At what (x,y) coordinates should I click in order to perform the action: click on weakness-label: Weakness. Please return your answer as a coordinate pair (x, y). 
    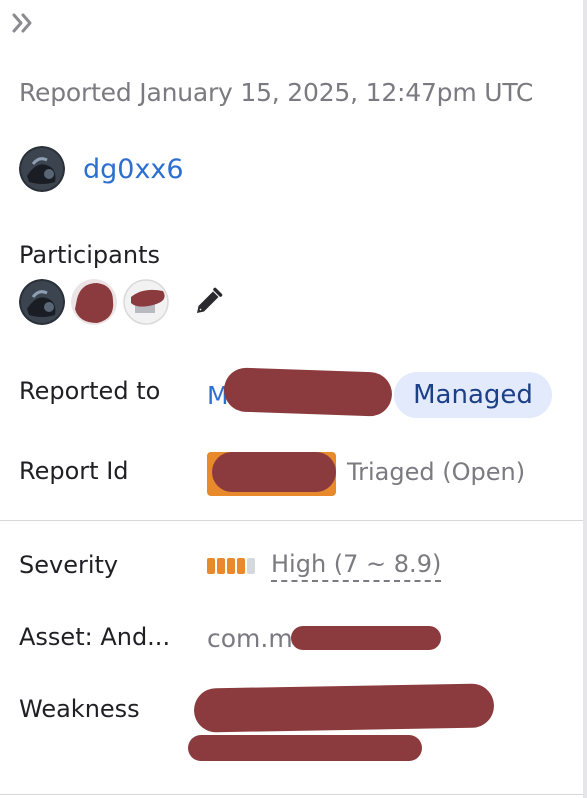
    Looking at the image, I should click on (79, 709).